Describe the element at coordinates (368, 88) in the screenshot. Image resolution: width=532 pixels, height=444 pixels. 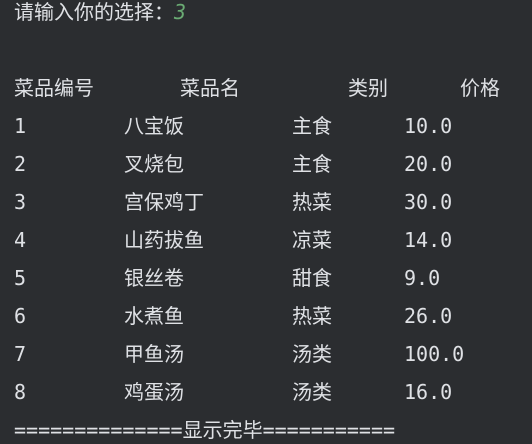
I see `header-category: 类别` at that location.